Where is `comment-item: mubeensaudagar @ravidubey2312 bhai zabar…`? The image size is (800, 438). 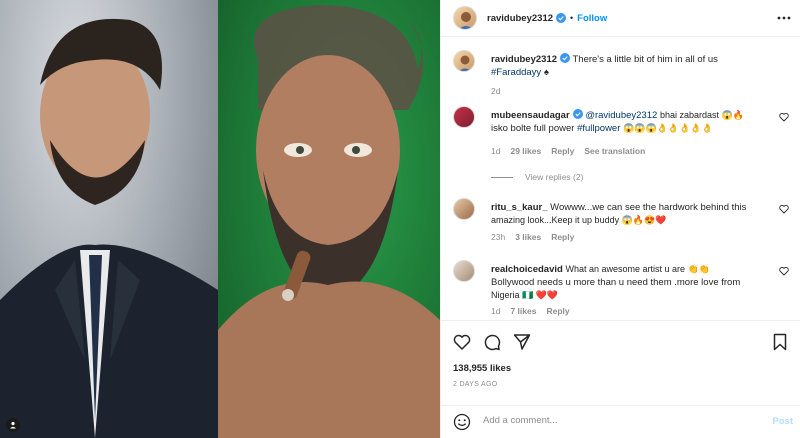 comment-item: mubeensaudagar @ravidubey2312 bhai zabar… is located at coordinates (623, 151).